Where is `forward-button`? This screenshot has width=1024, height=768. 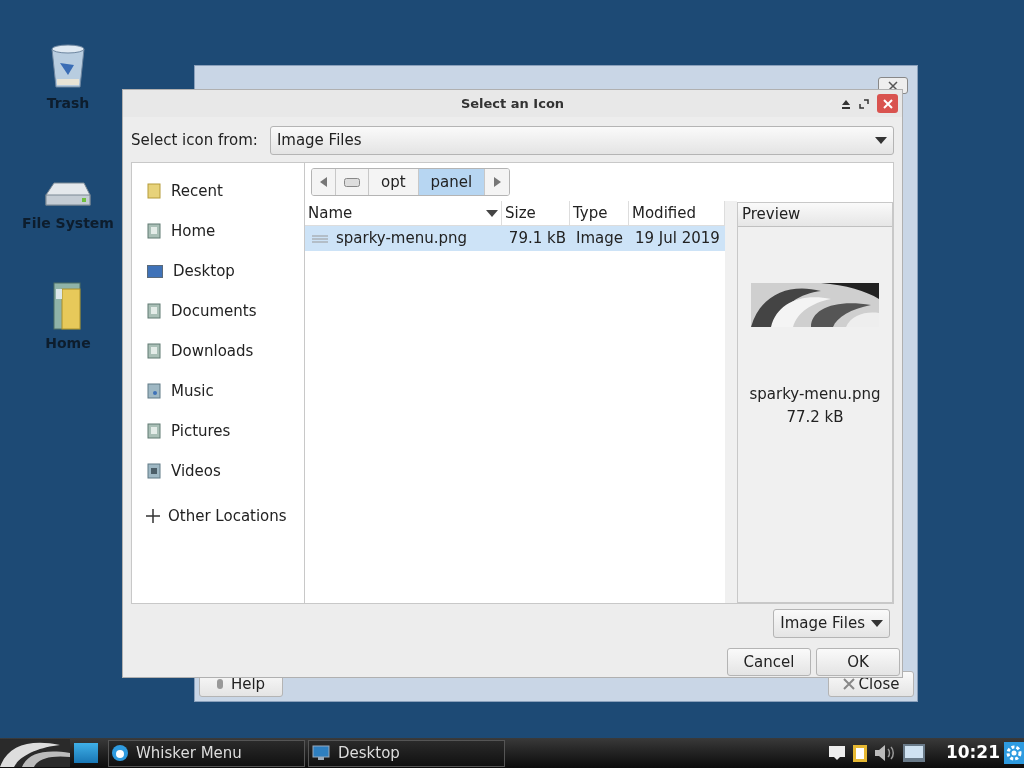 forward-button is located at coordinates (497, 182).